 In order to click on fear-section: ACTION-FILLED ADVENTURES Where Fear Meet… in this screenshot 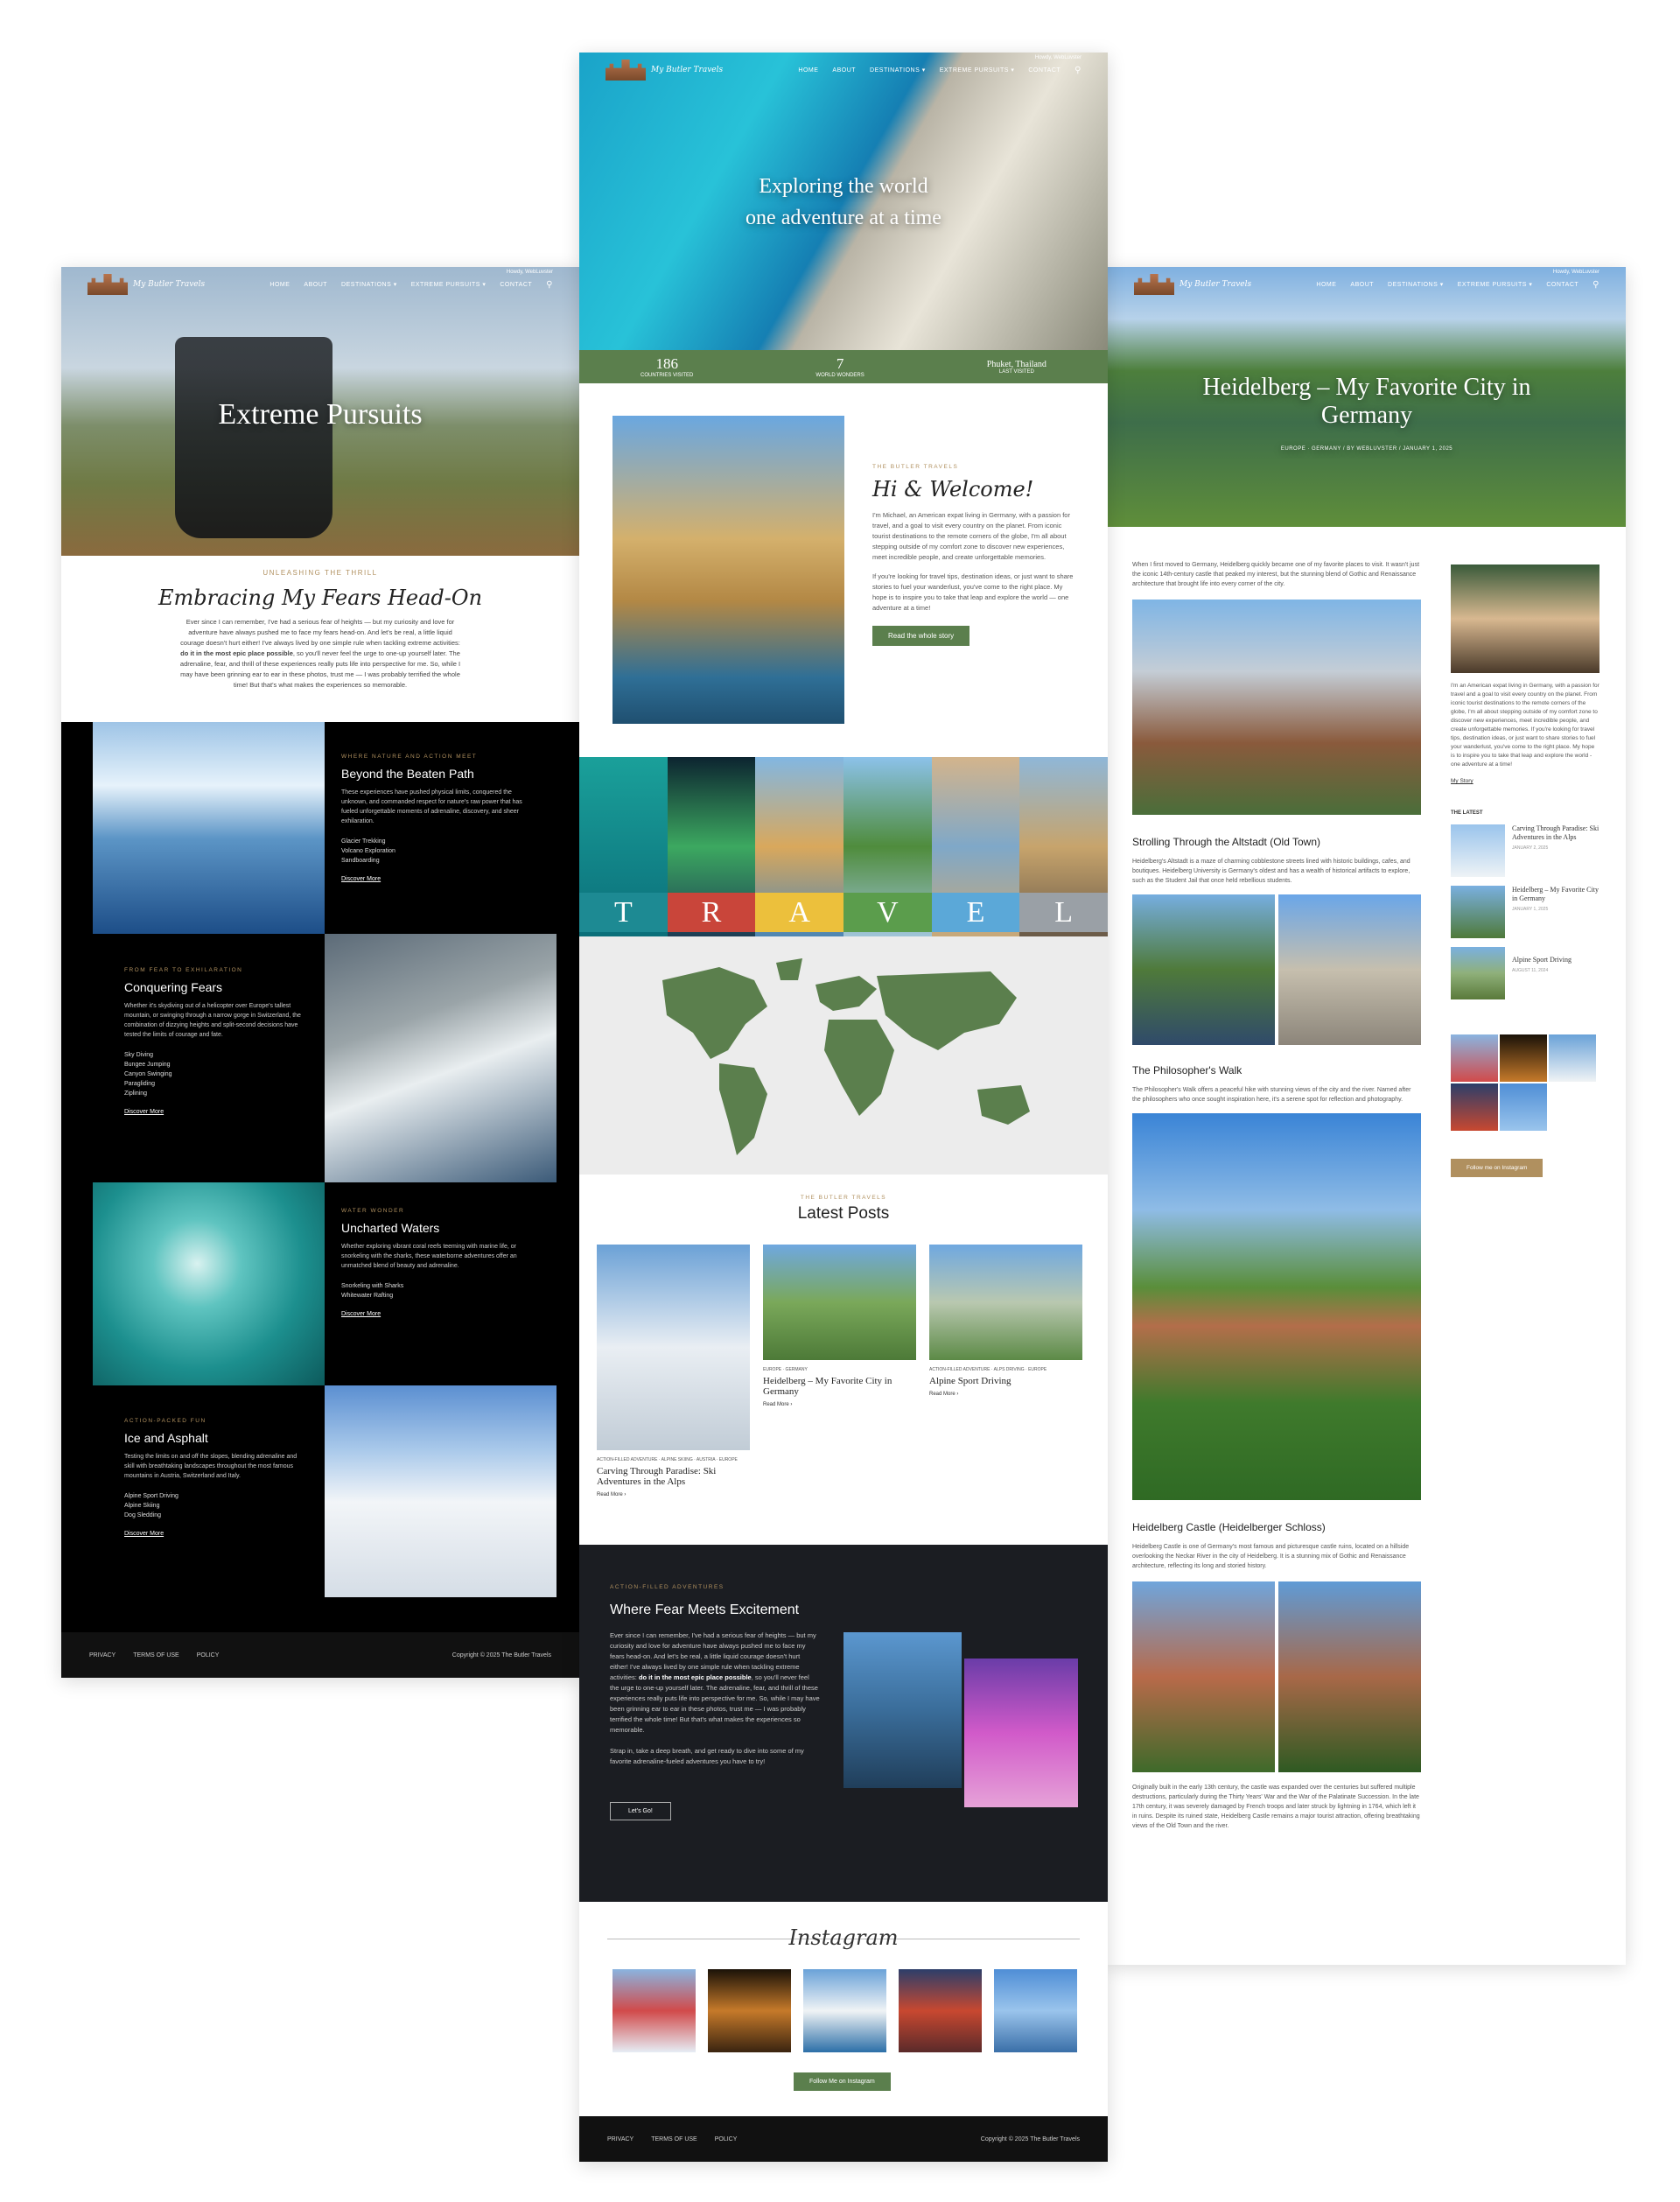, I will do `click(843, 1723)`.